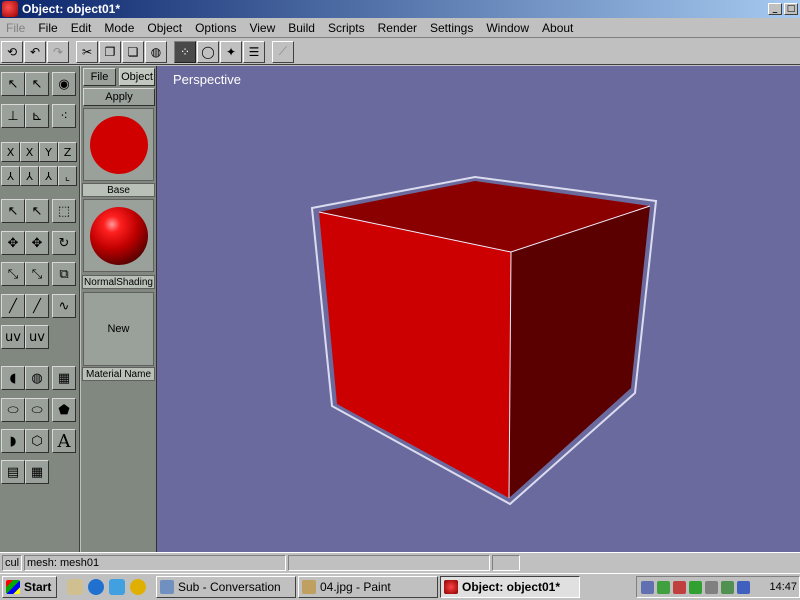  What do you see at coordinates (13, 378) in the screenshot?
I see `torus-icon: ◖` at bounding box center [13, 378].